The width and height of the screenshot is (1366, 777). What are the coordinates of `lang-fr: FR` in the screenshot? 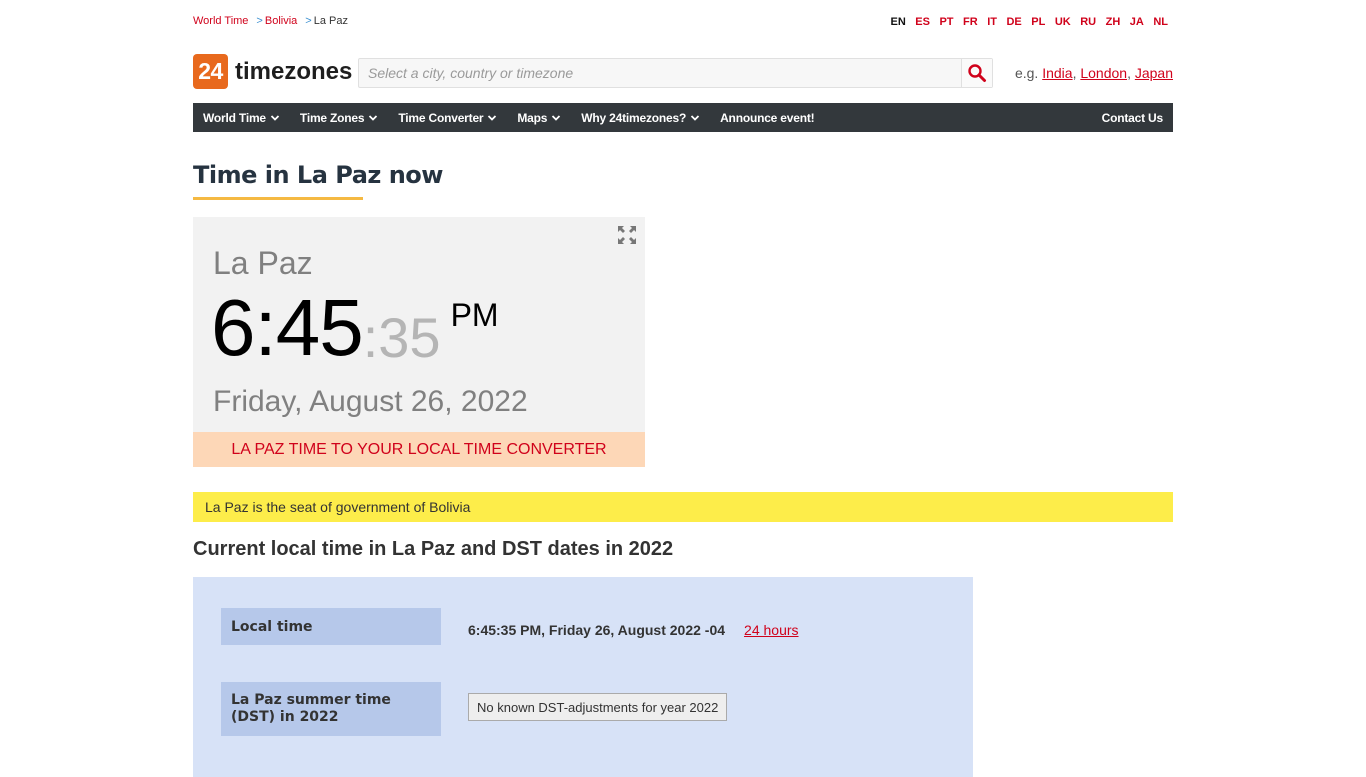 It's located at (970, 22).